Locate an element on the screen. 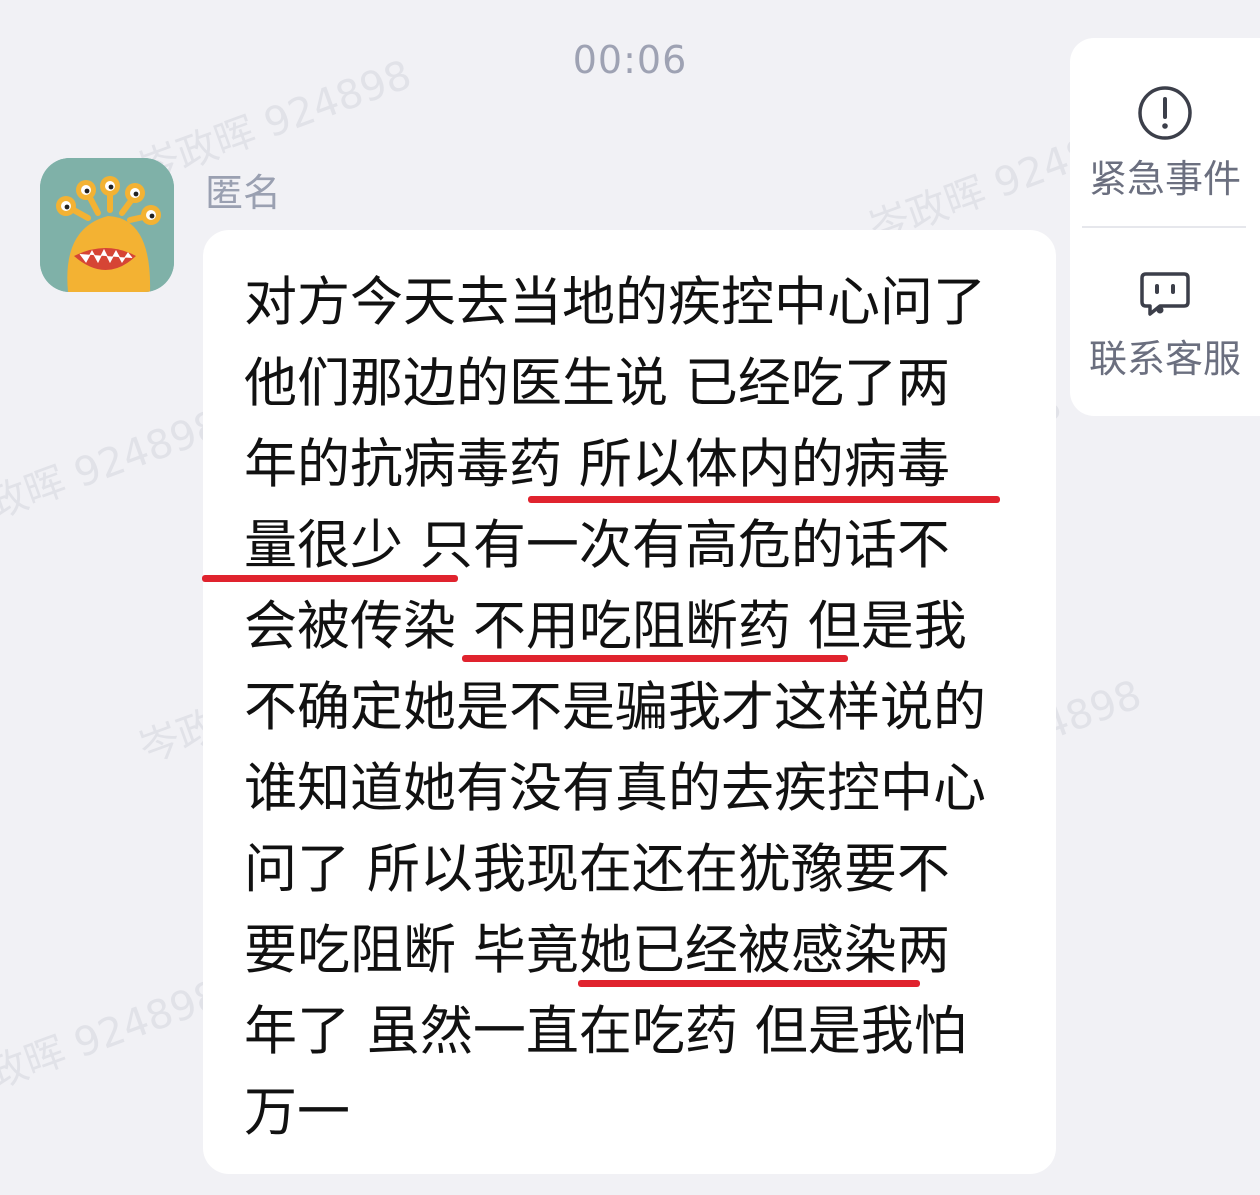 The width and height of the screenshot is (1260, 1195). message-line: 不确定她是不是骗我才这样说的 is located at coordinates (615, 707).